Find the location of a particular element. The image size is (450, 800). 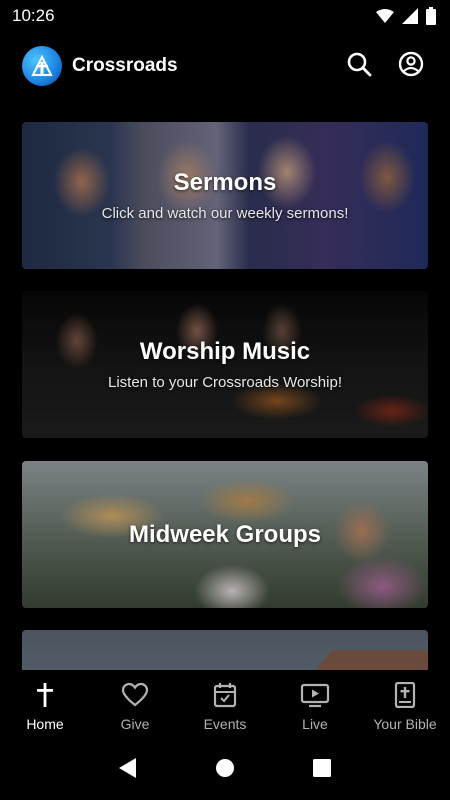

wifi-icon is located at coordinates (385, 16).